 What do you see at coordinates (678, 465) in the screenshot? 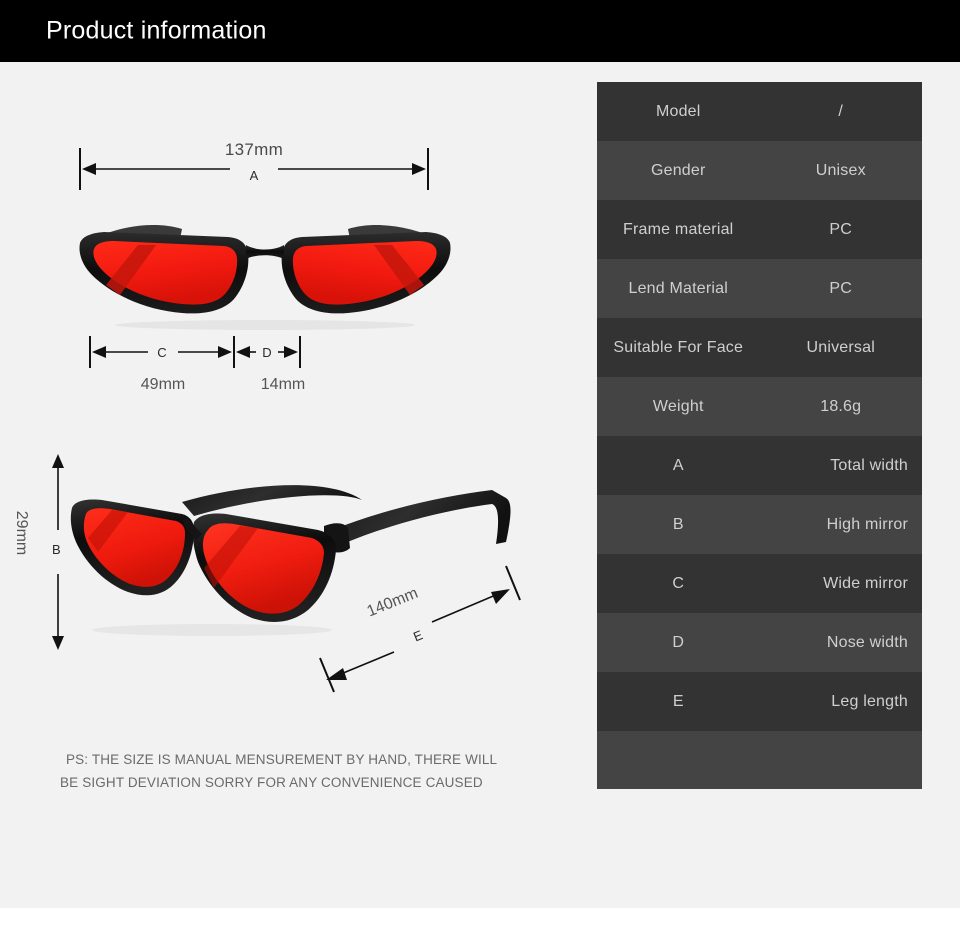
I see `spec-key: A` at bounding box center [678, 465].